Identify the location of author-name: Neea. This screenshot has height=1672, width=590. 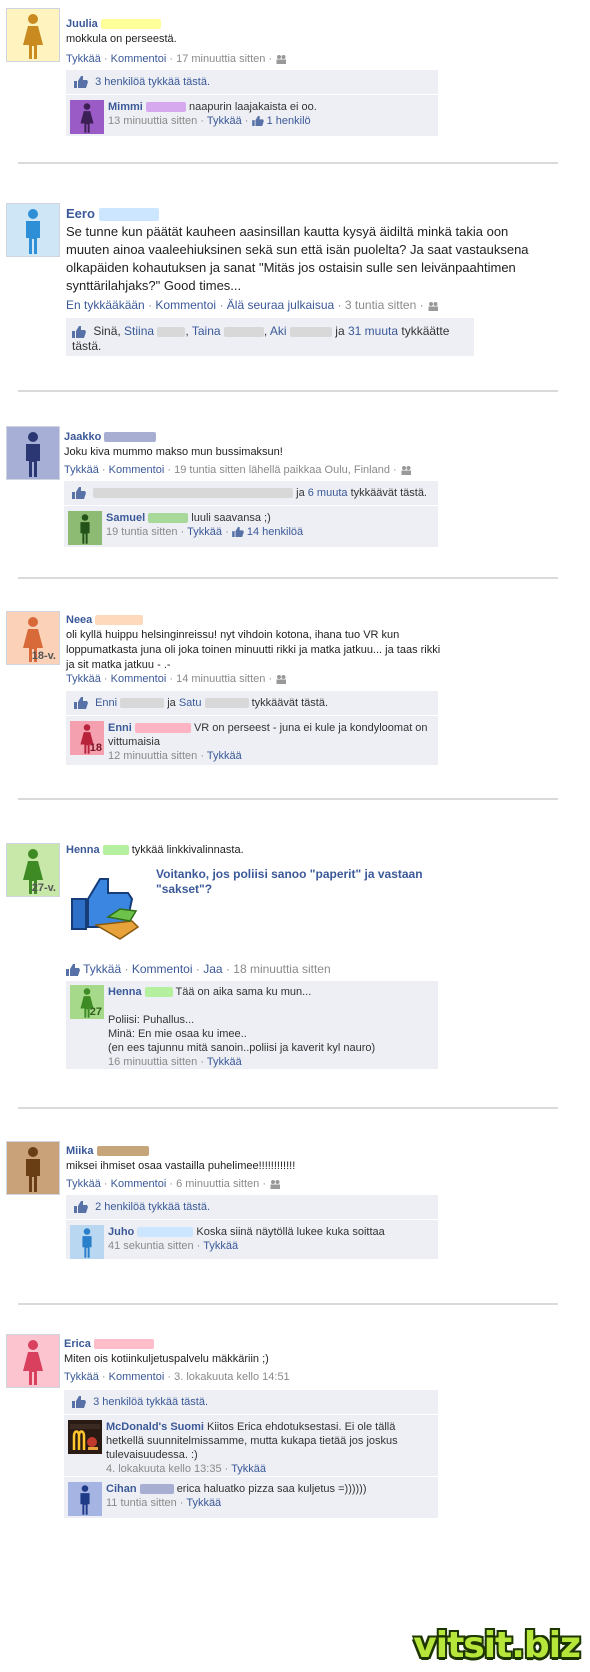
(79, 620).